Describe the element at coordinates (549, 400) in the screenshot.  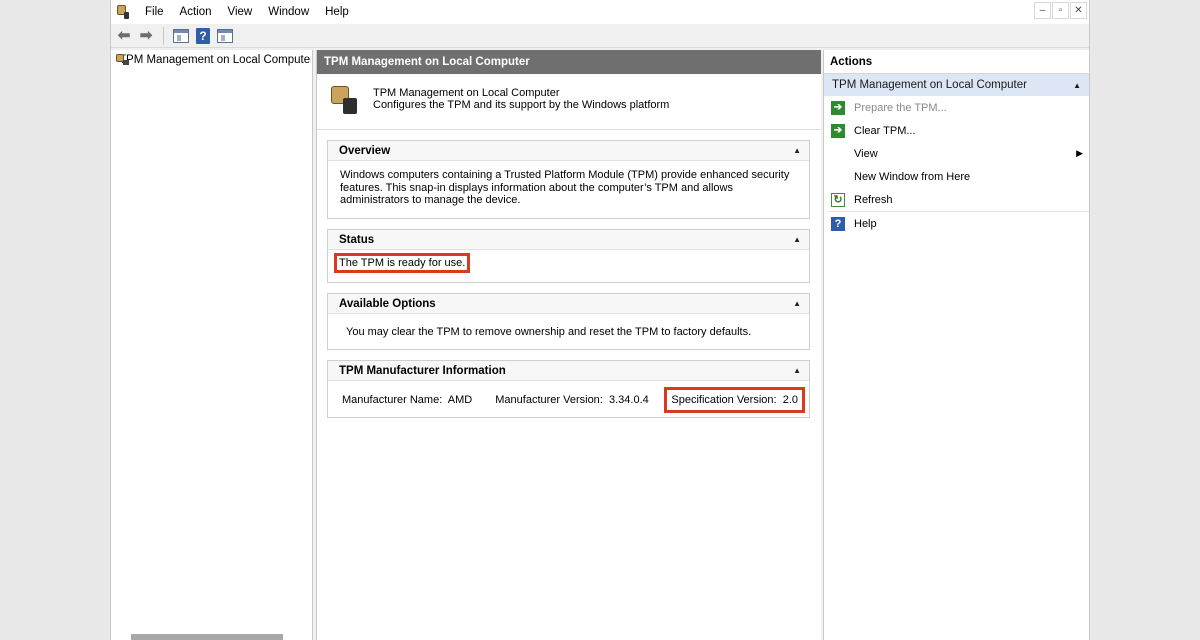
I see `manufacturer-version-label: Manufacturer Version:` at that location.